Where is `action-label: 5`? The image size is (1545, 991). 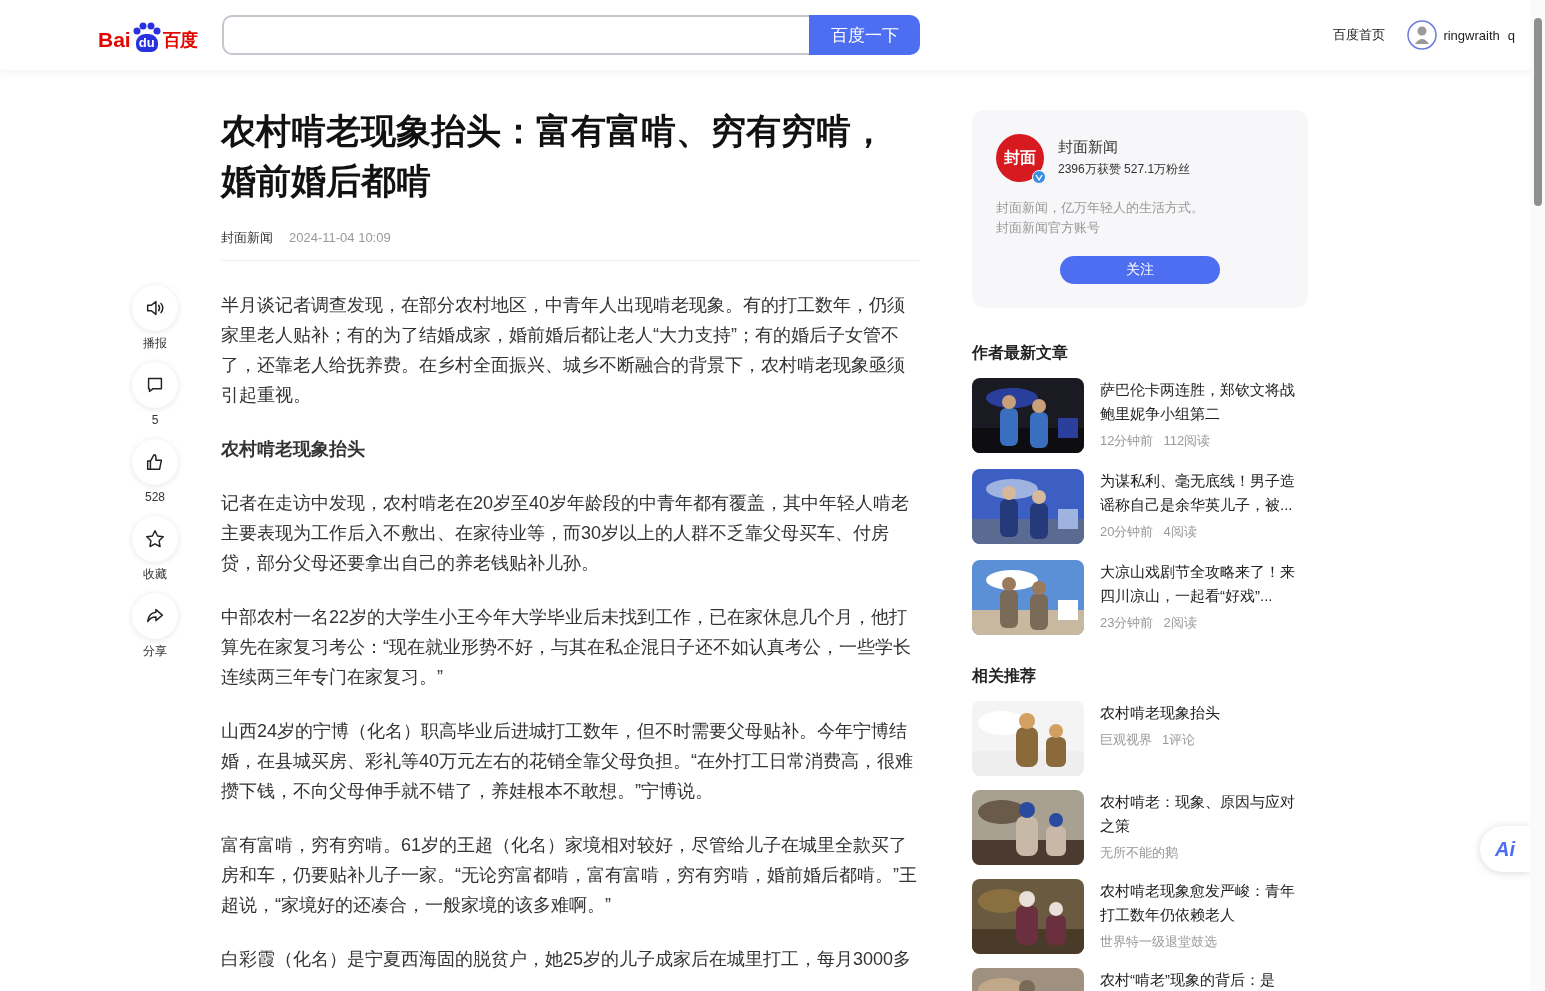 action-label: 5 is located at coordinates (155, 420).